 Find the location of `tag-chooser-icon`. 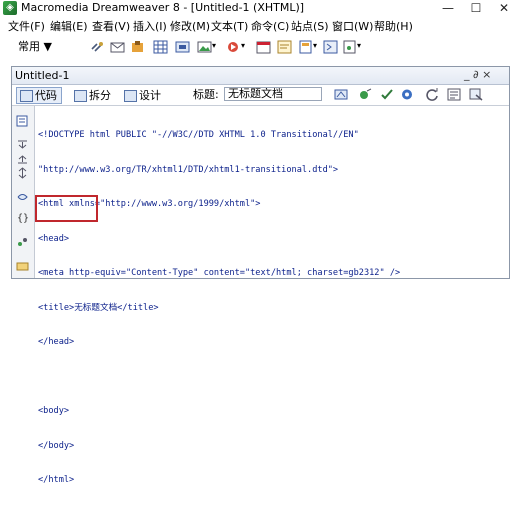

tag-chooser-icon is located at coordinates (330, 47).